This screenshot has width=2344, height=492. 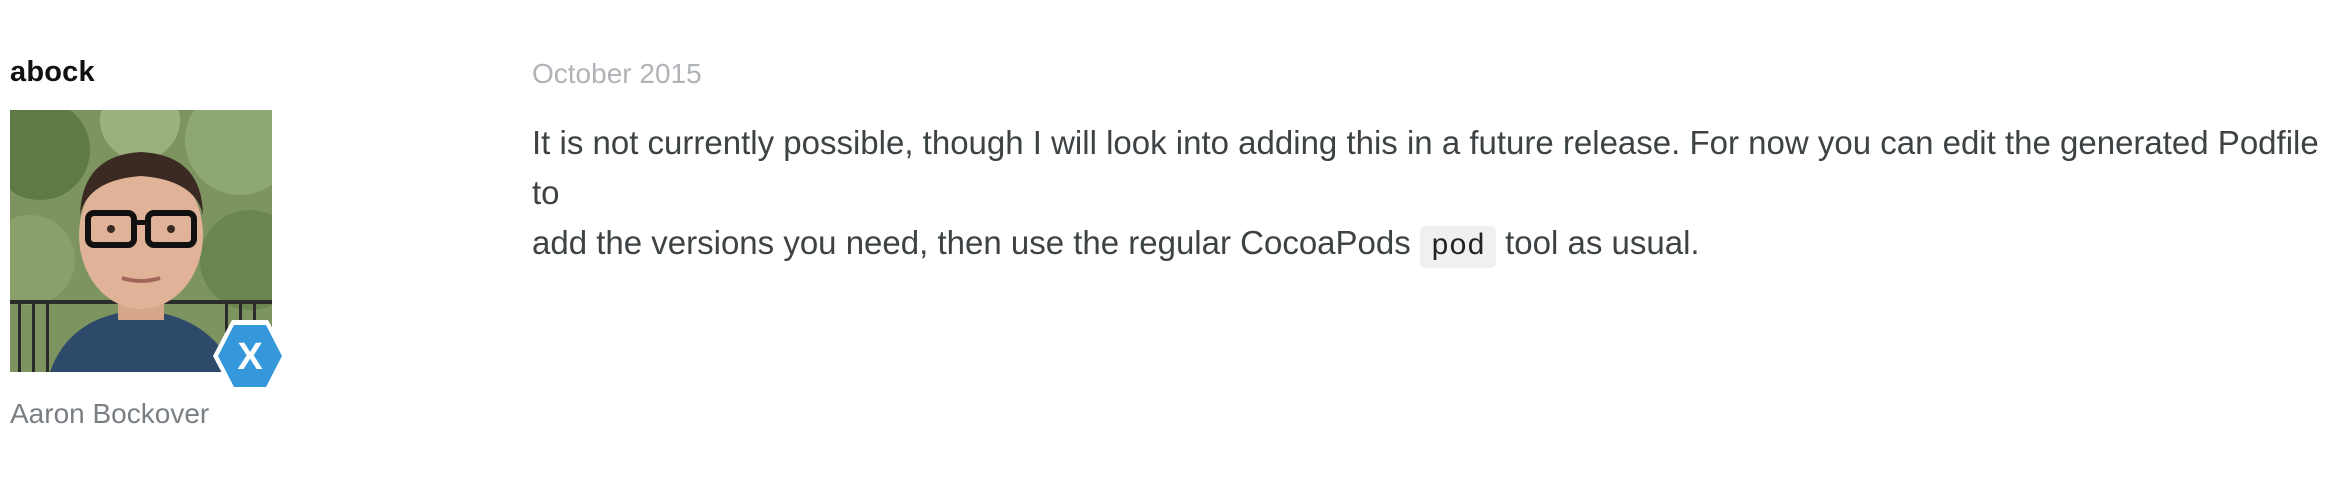 What do you see at coordinates (617, 74) in the screenshot?
I see `post-date-link: October 2015` at bounding box center [617, 74].